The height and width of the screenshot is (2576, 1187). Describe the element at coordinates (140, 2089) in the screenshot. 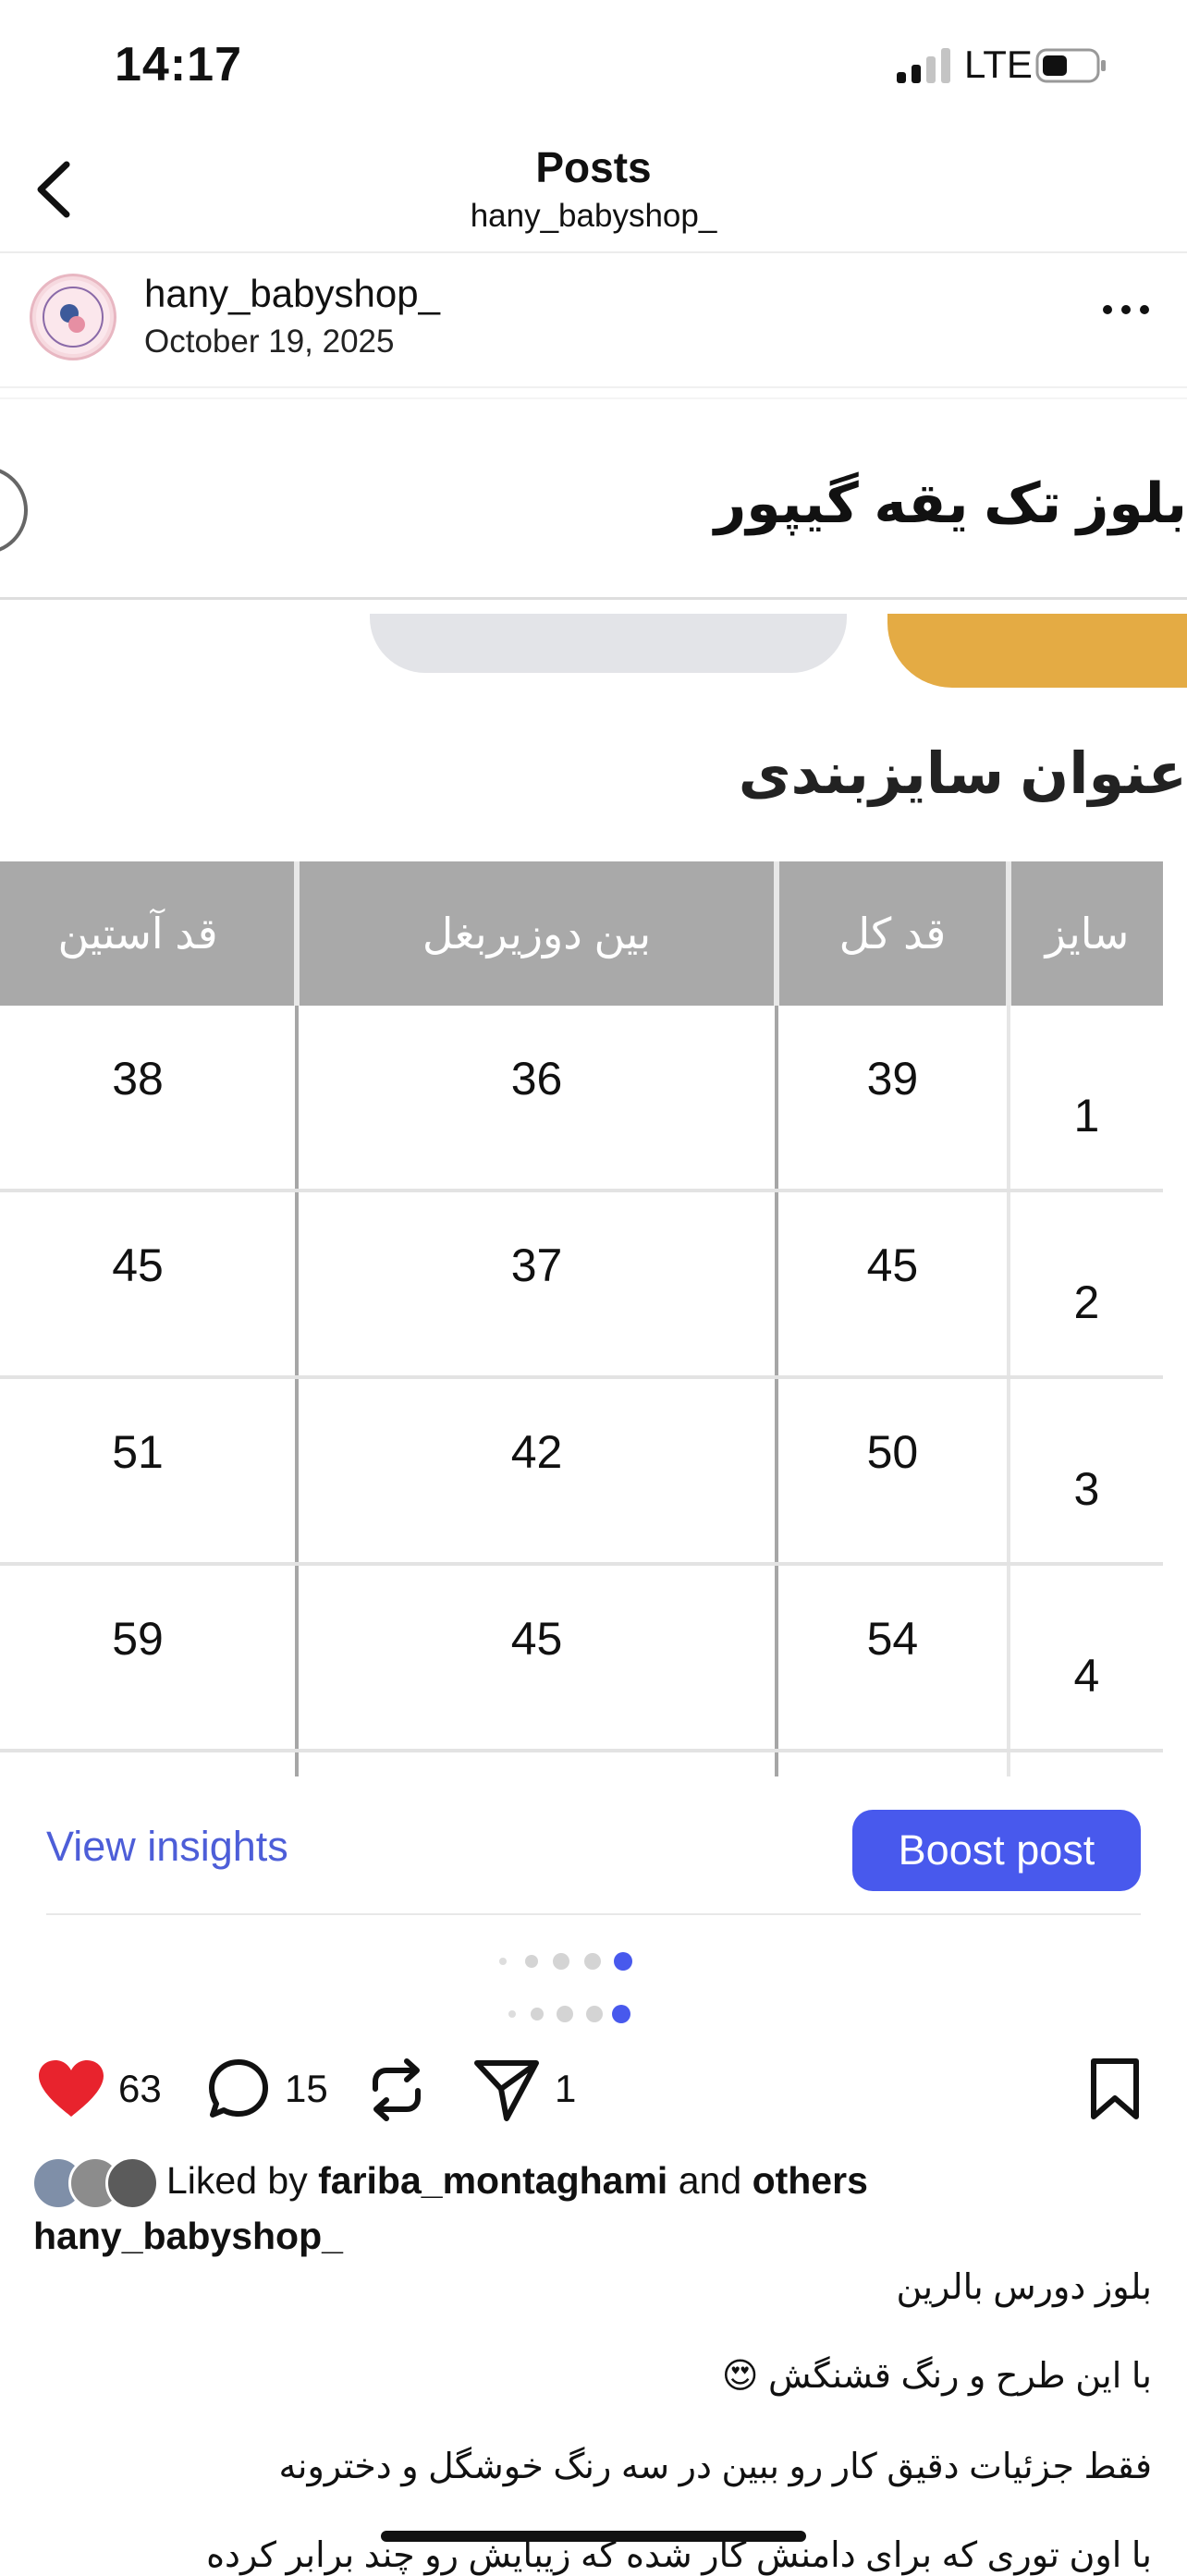

I see `like-count: 63` at that location.